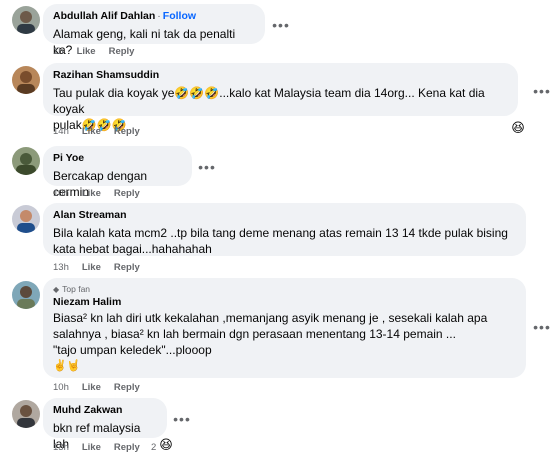  What do you see at coordinates (61, 131) in the screenshot?
I see `comment-time: 14h` at bounding box center [61, 131].